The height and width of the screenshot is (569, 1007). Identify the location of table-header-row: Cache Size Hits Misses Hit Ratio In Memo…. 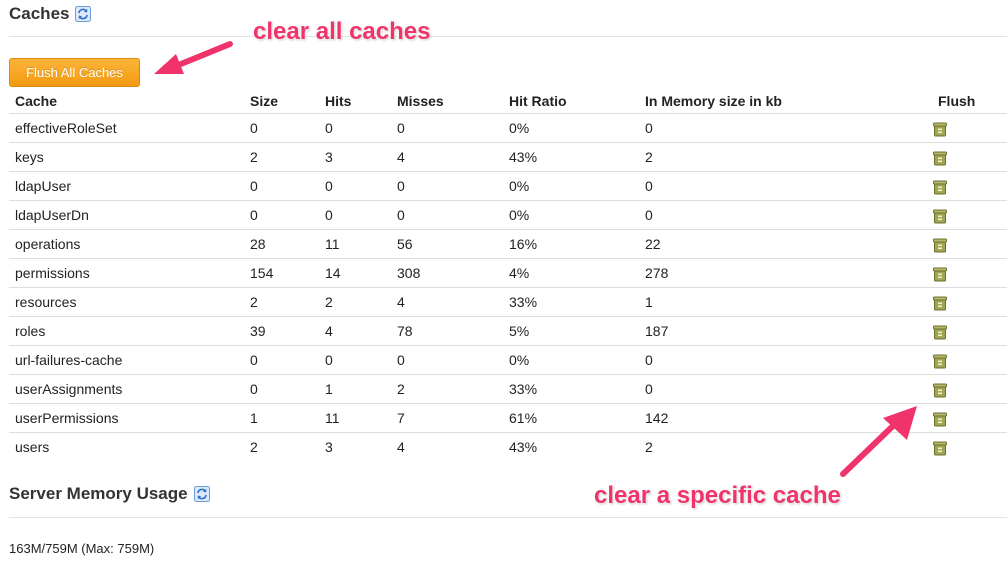
(508, 101).